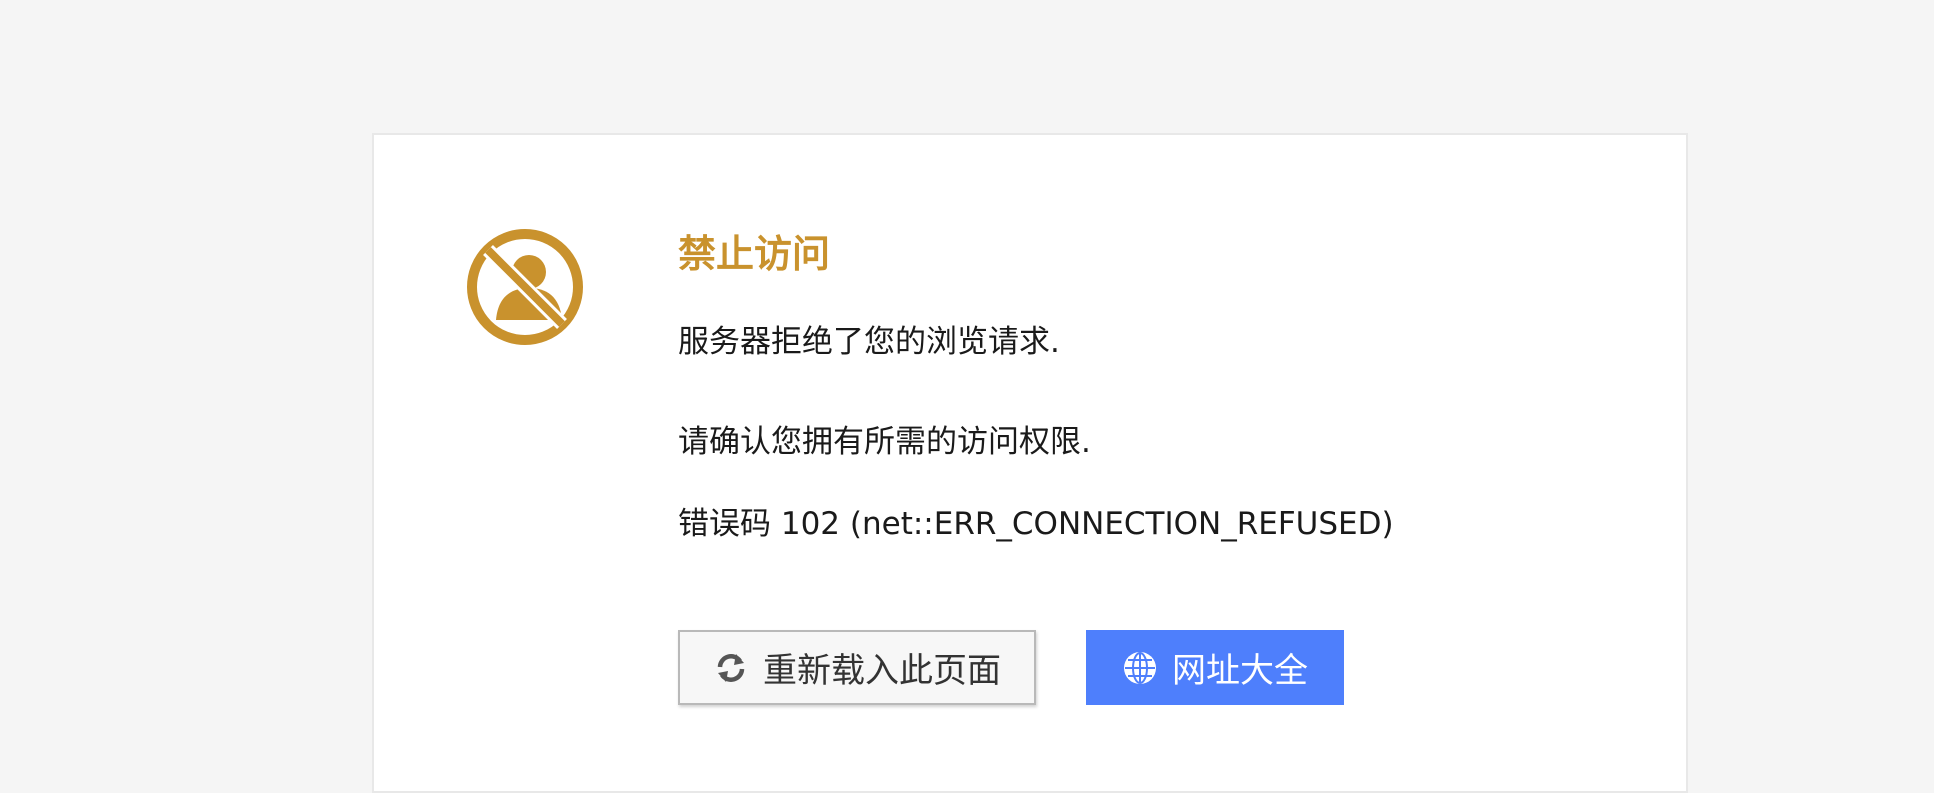 This screenshot has height=793, width=1934. I want to click on url-directory-button-label: 网址大全, so click(1240, 671).